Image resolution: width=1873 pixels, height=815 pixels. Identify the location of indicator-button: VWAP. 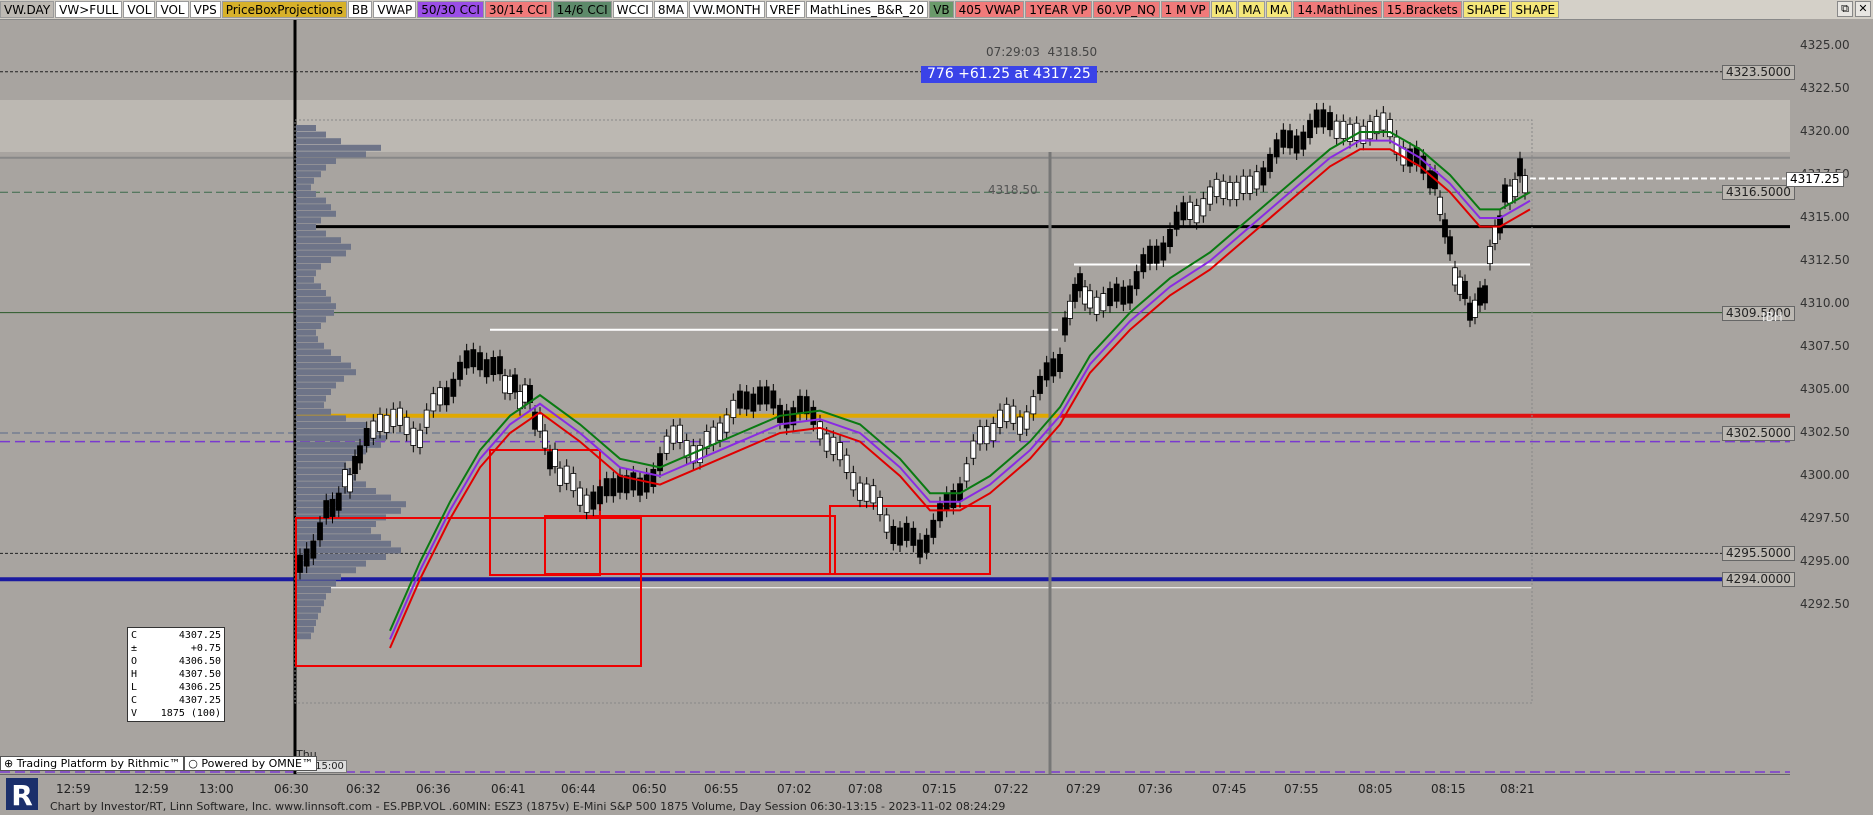
(395, 9).